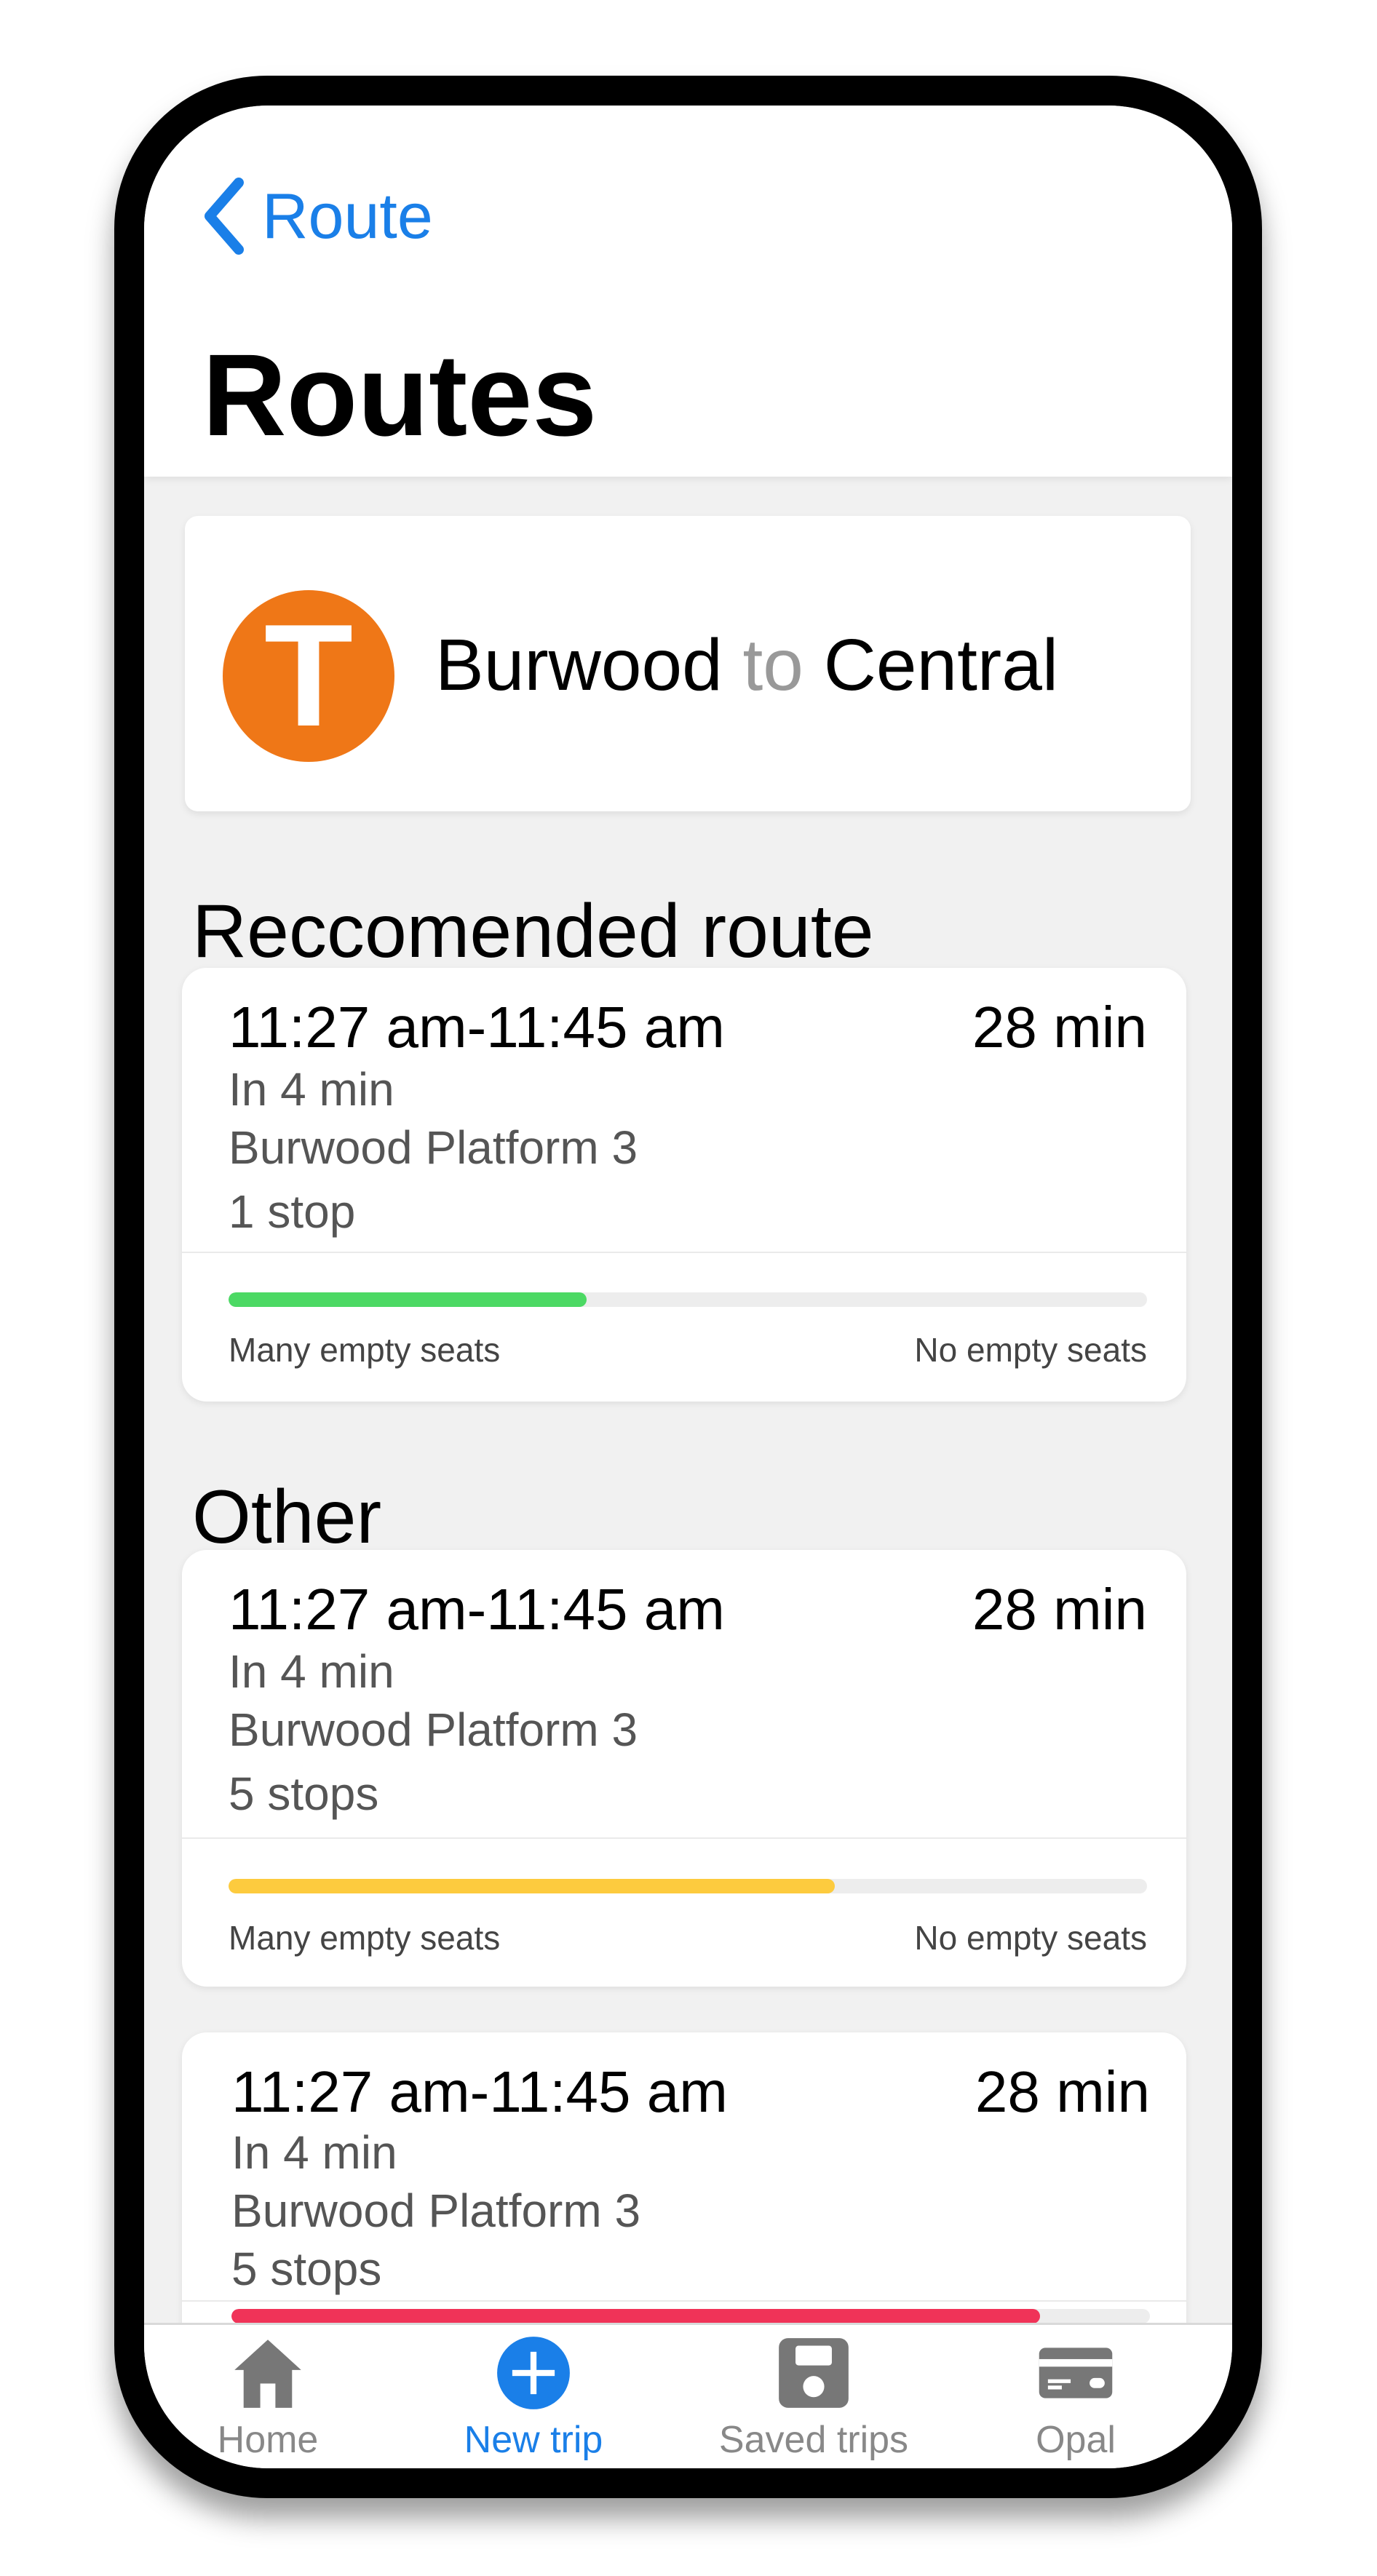 The image size is (1377, 2576). What do you see at coordinates (287, 1517) in the screenshot?
I see `section-heading-other: Other` at bounding box center [287, 1517].